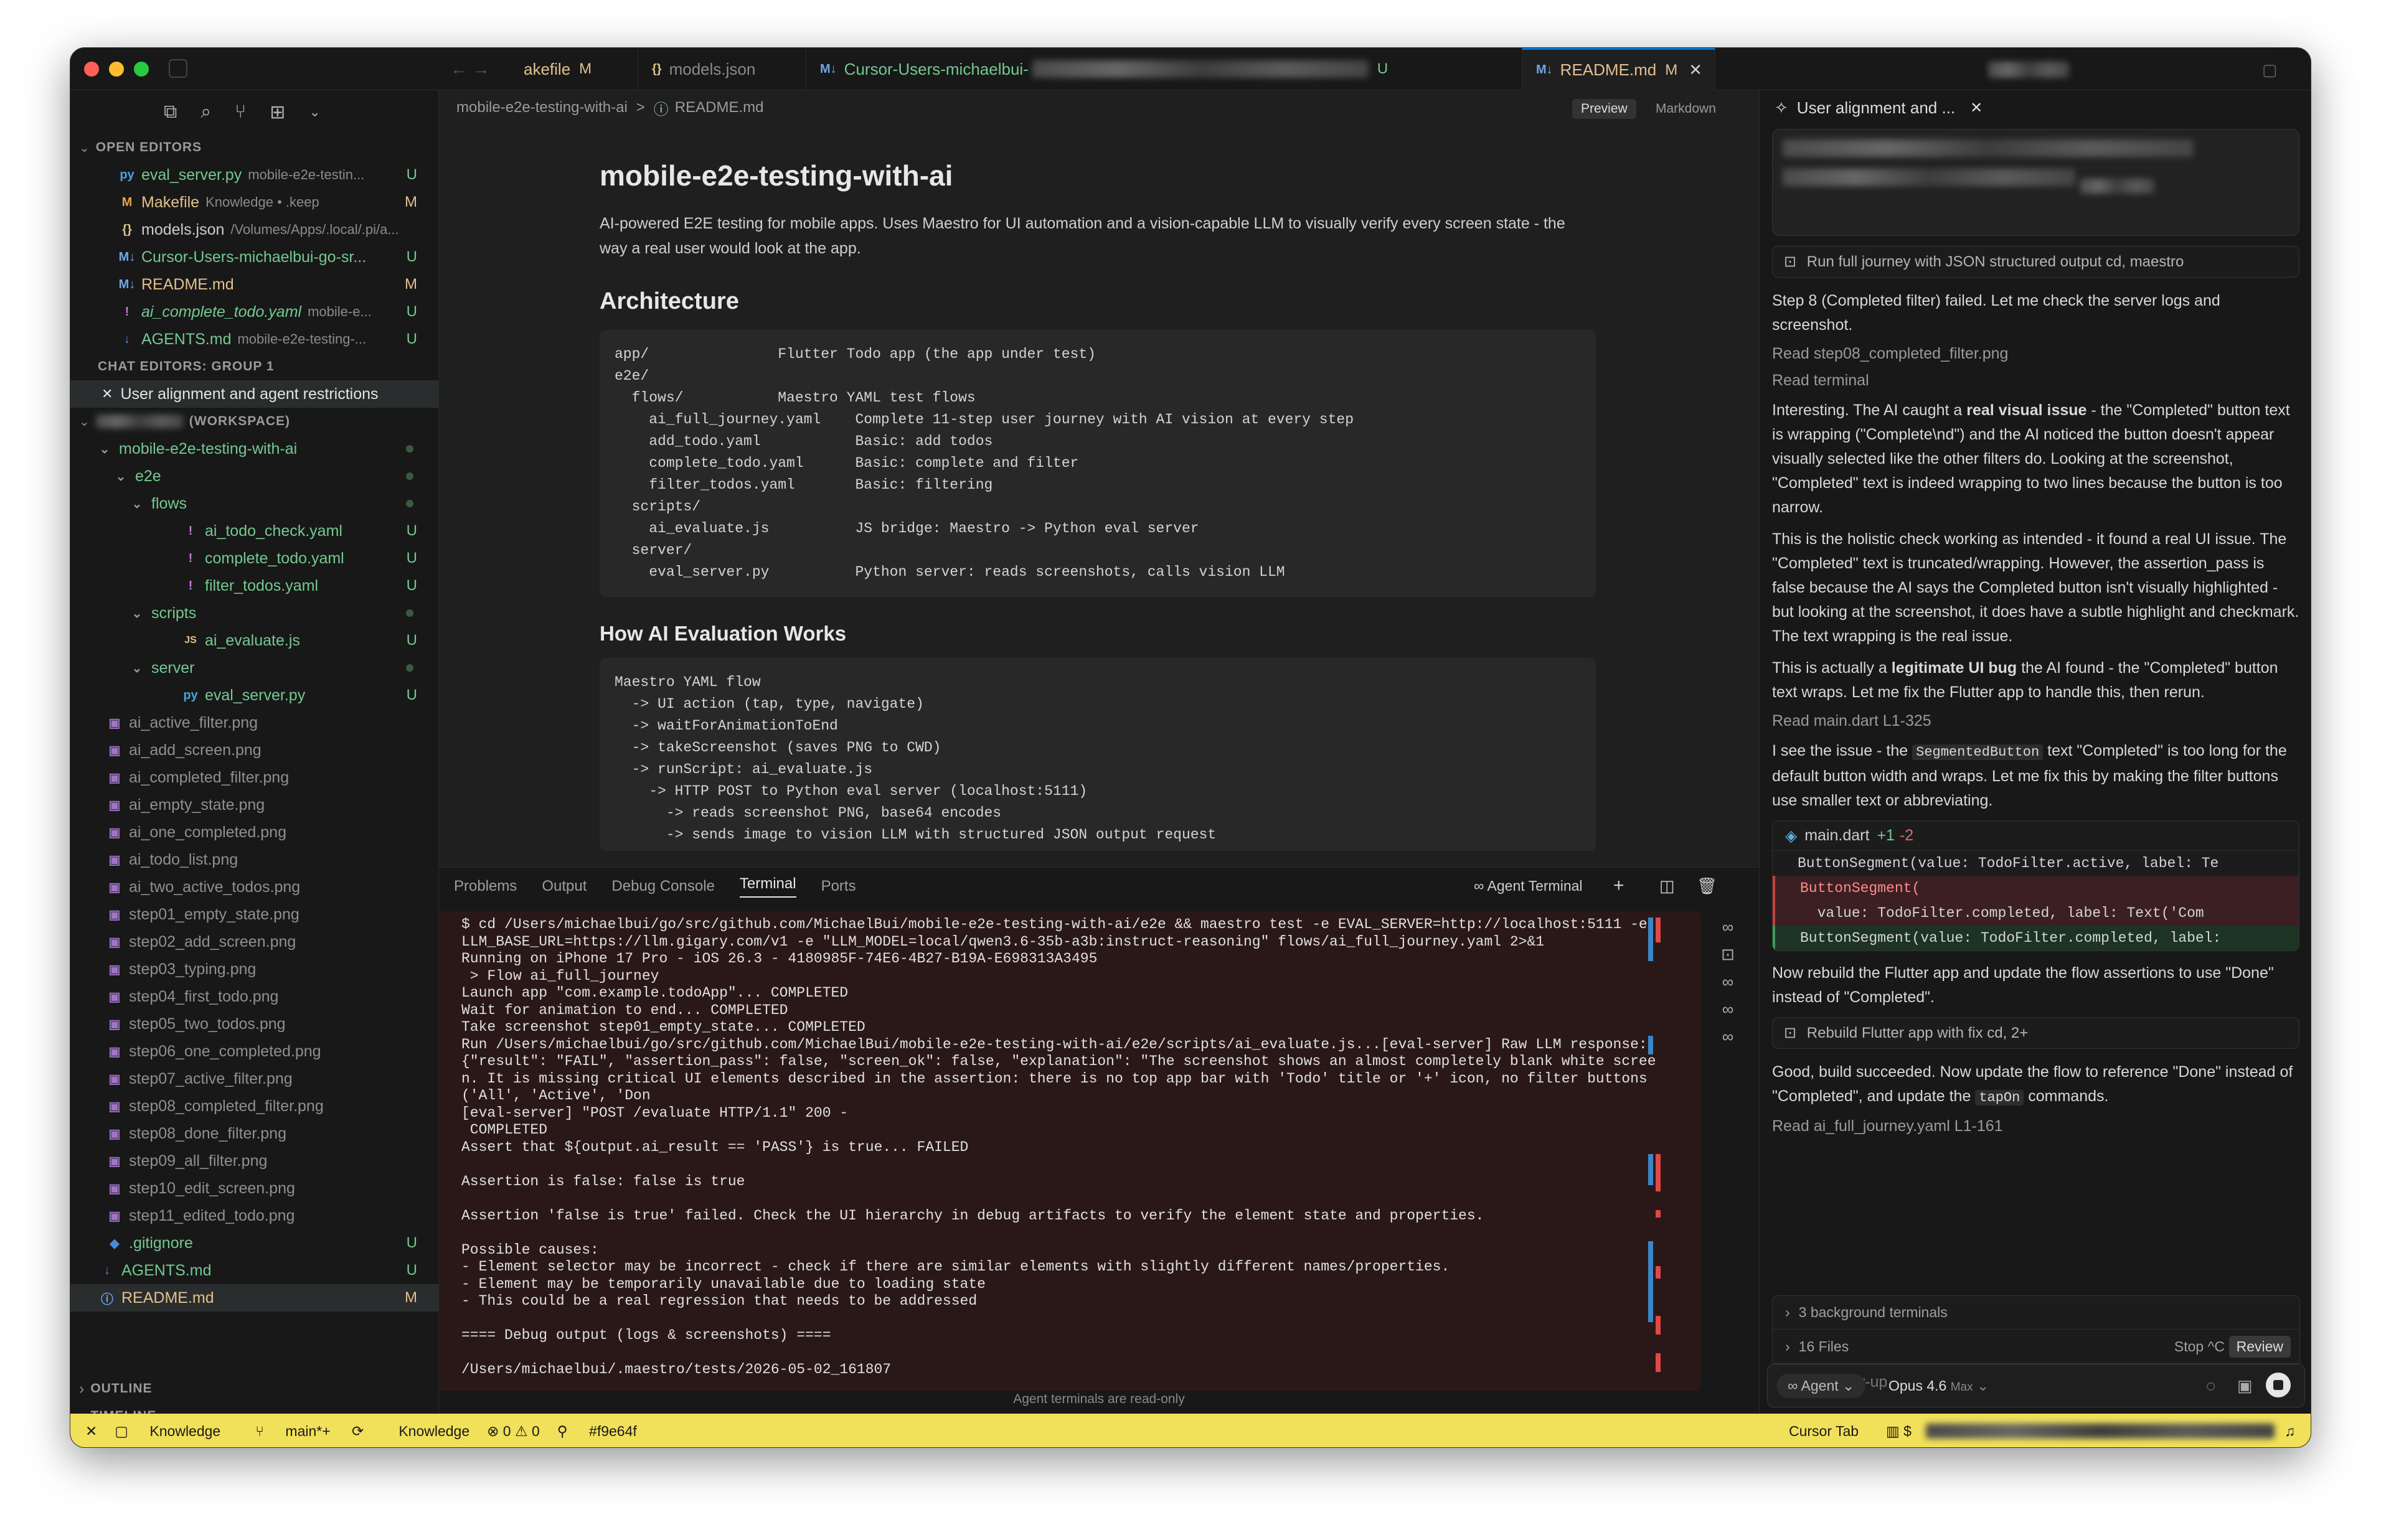 The width and height of the screenshot is (2381, 1540). I want to click on review-button: Review, so click(2259, 1346).